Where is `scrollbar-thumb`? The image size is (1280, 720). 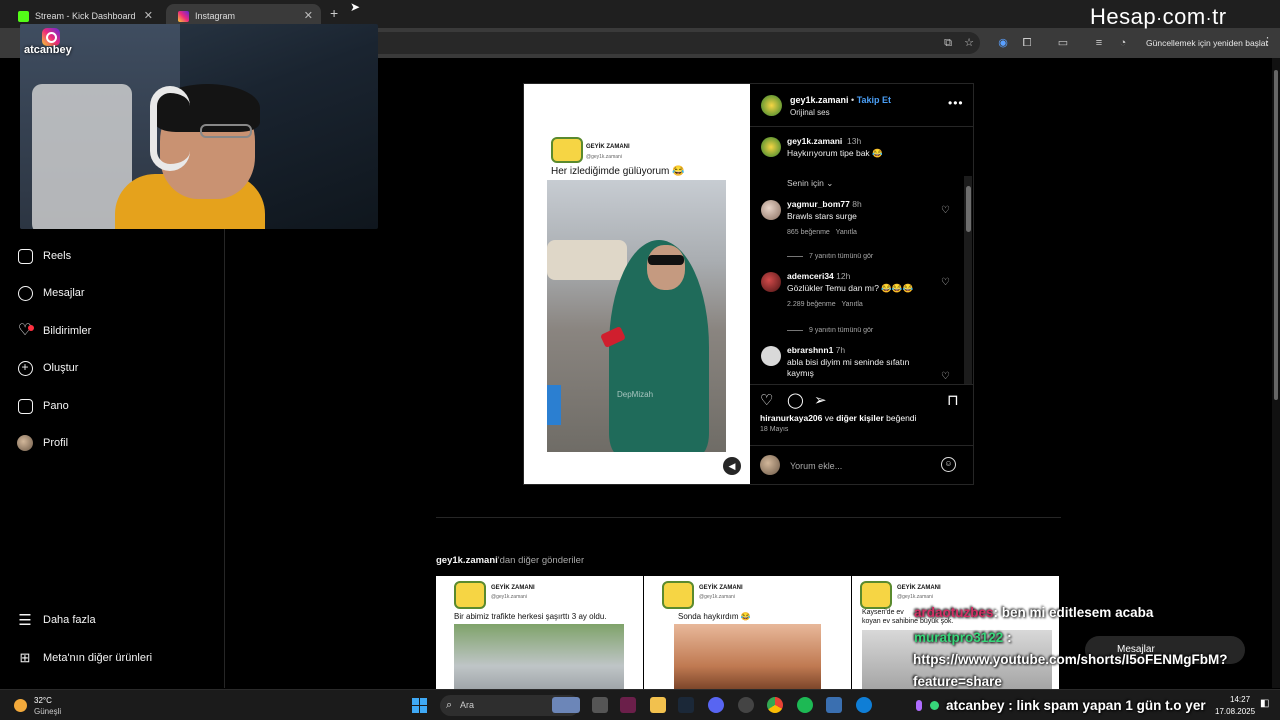
scrollbar-thumb is located at coordinates (968, 209).